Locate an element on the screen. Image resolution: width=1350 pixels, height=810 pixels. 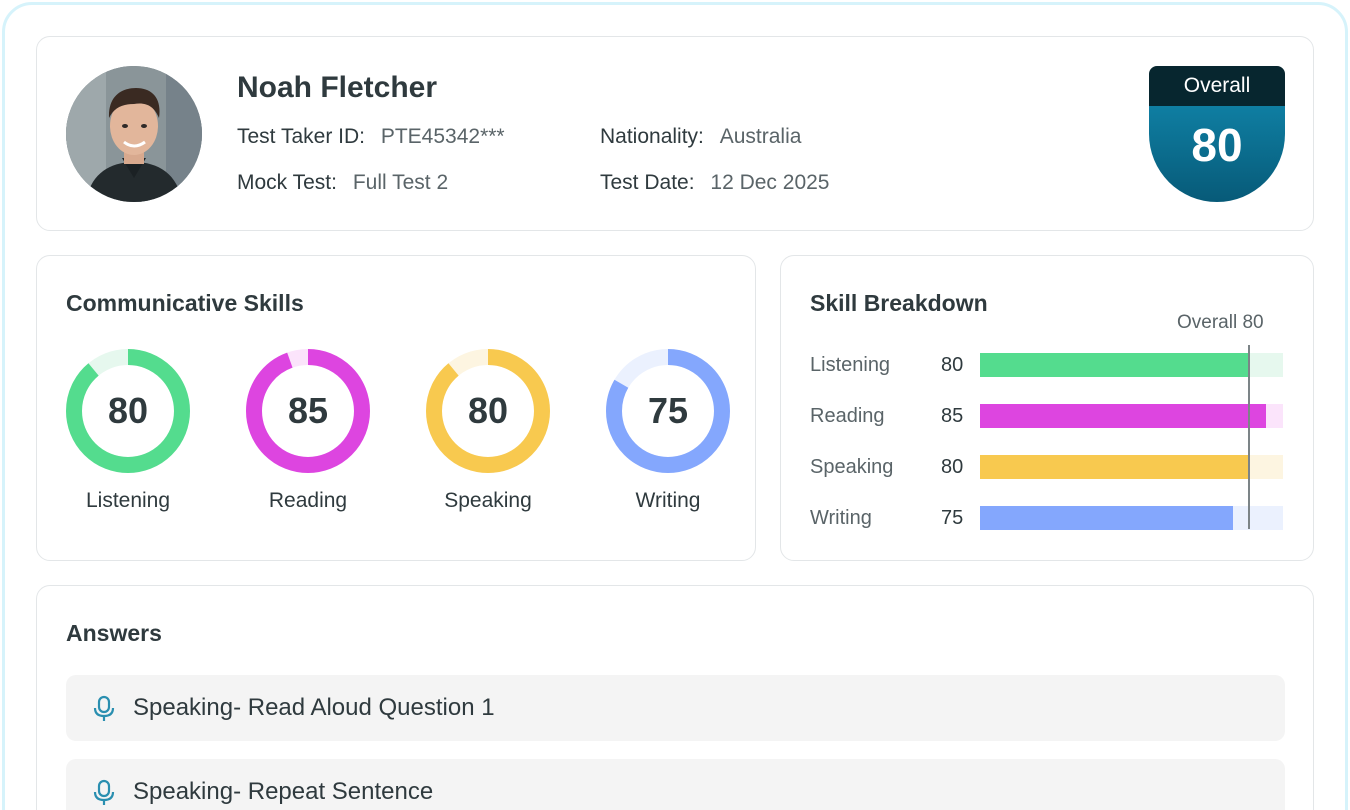
answer-item: Speaking- Read Aloud Question 1 is located at coordinates (675, 708).